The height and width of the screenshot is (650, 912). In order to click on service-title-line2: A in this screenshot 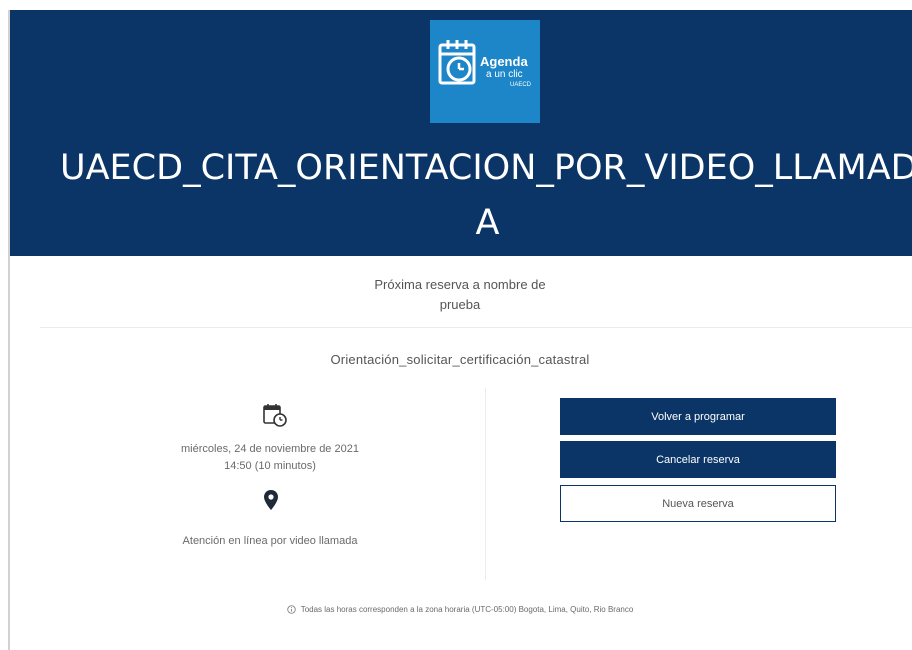, I will do `click(487, 223)`.